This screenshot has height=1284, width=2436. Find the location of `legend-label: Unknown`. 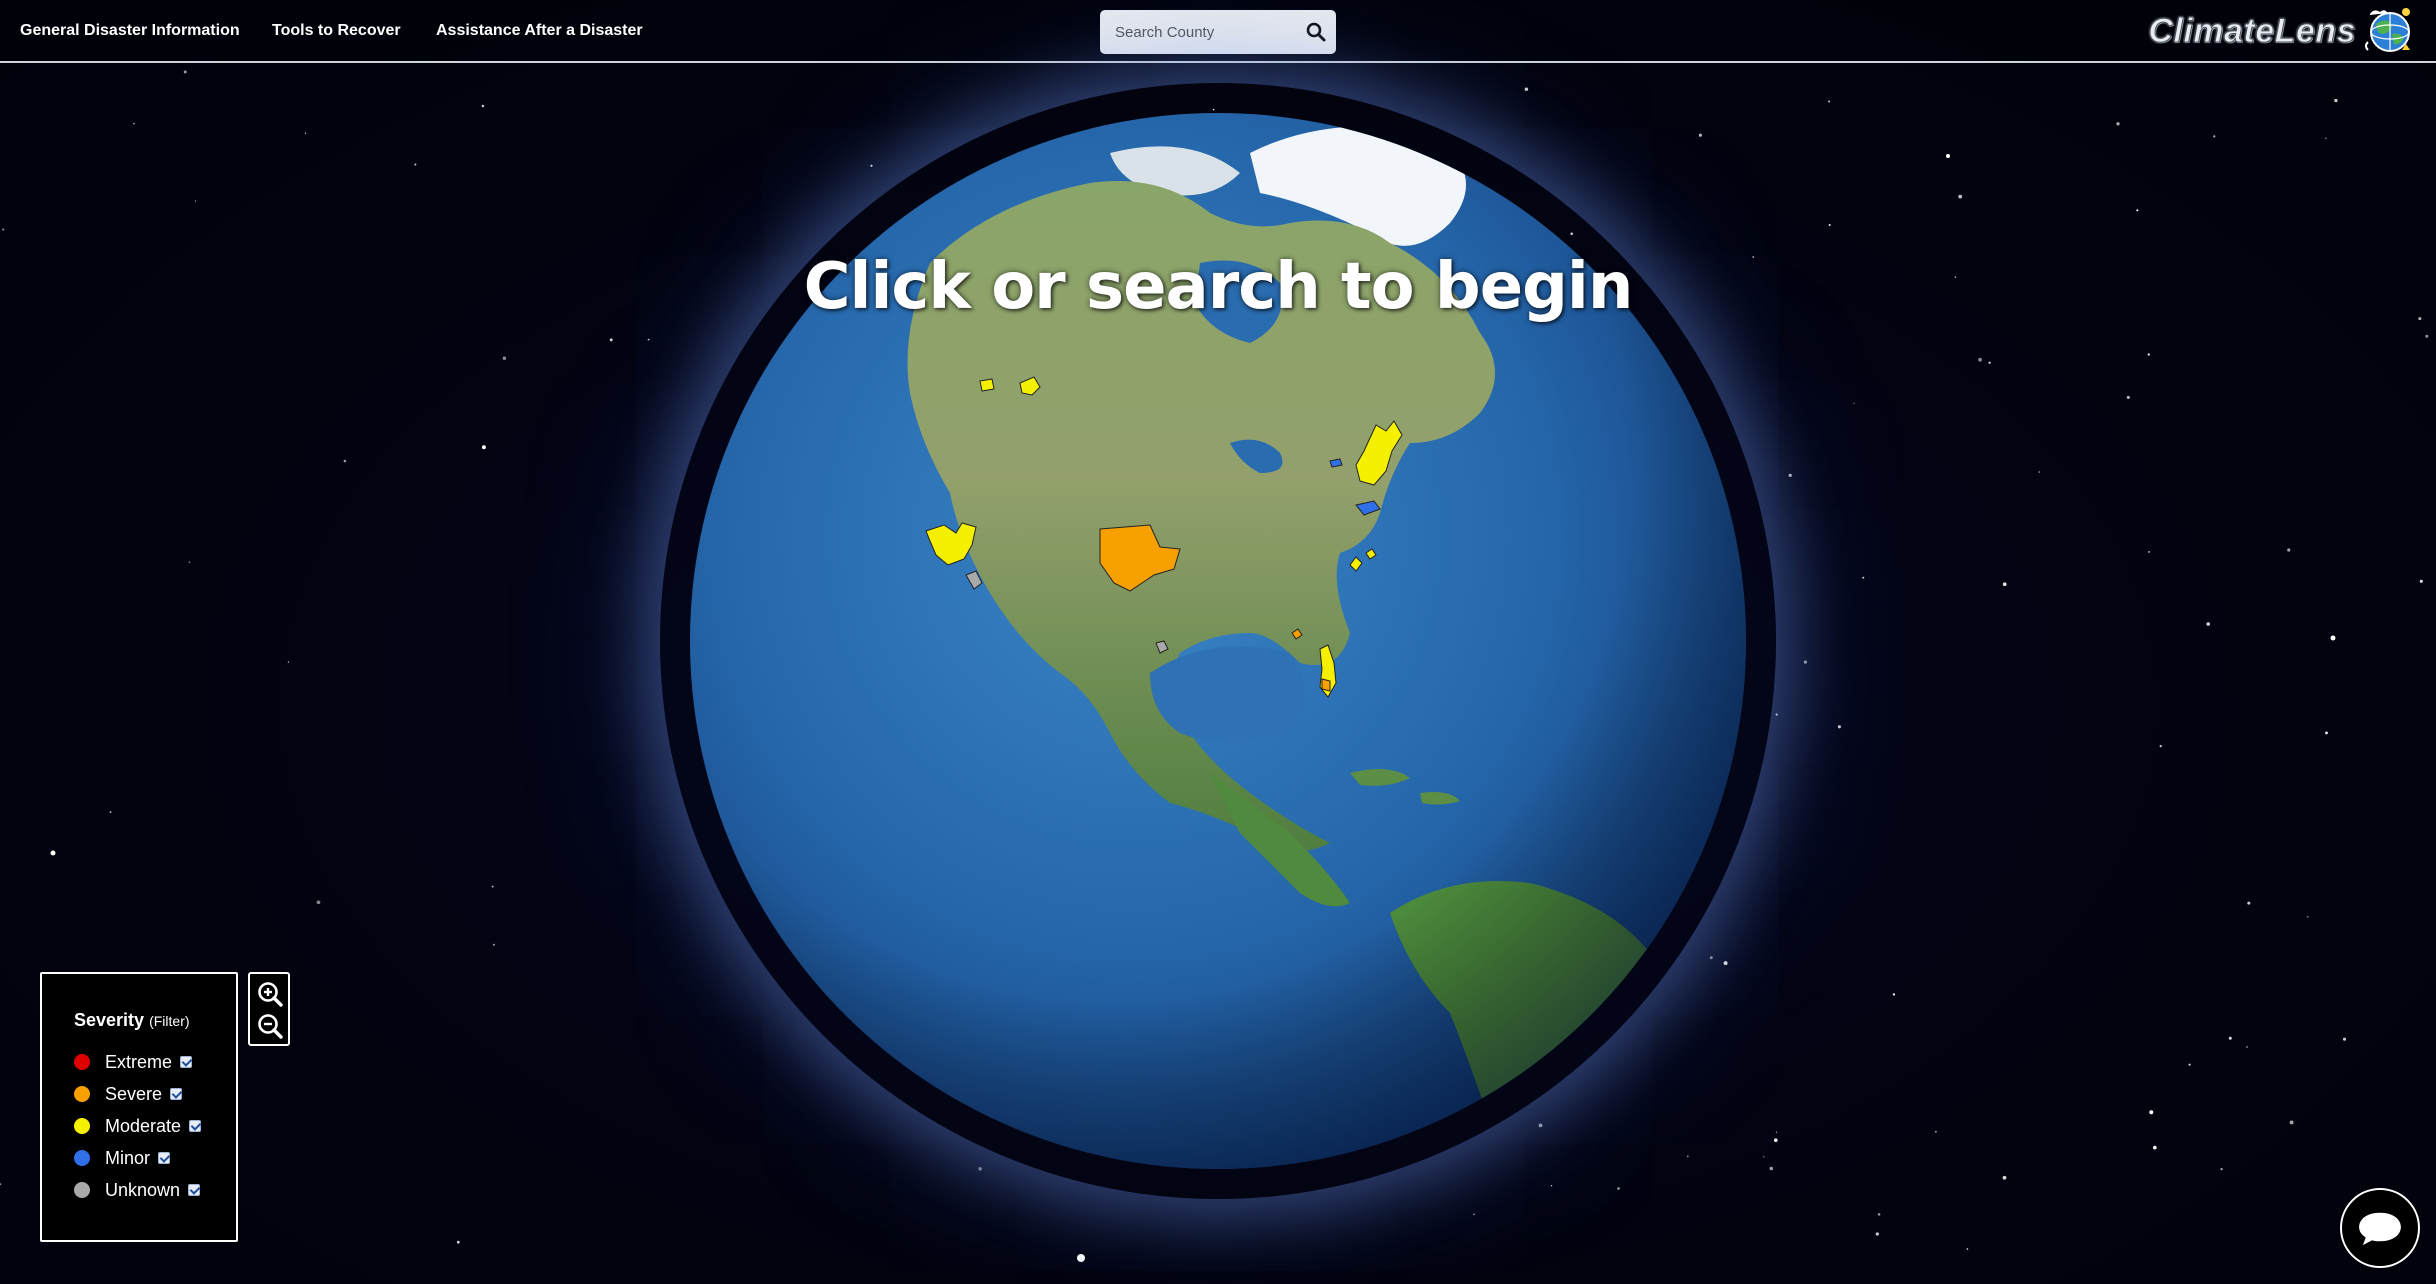

legend-label: Unknown is located at coordinates (143, 1189).